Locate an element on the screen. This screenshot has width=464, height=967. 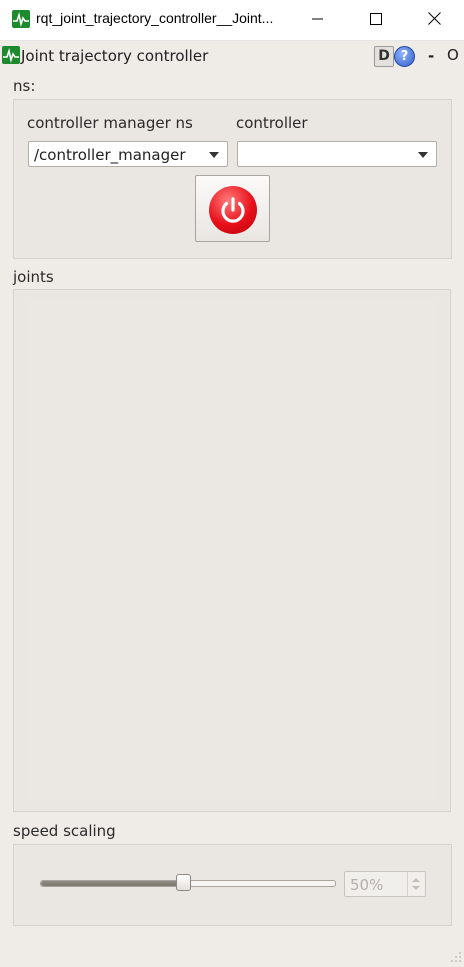
spin-buttons is located at coordinates (416, 884).